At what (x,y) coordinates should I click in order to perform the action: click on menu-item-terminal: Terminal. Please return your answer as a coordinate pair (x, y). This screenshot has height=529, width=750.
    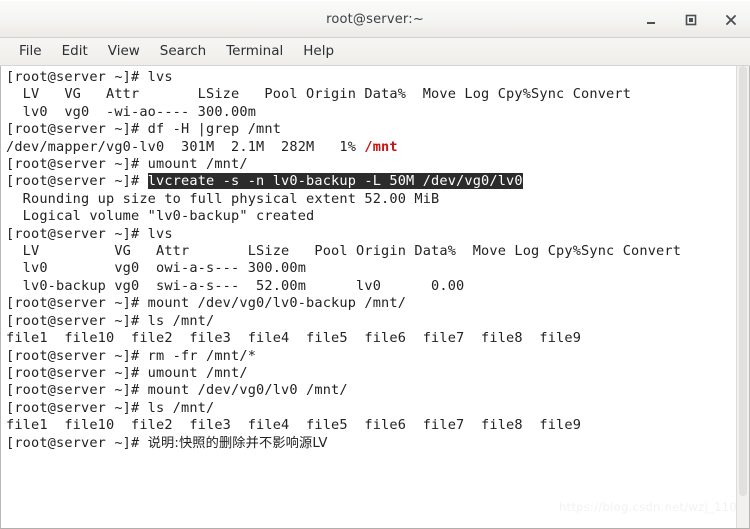
    Looking at the image, I should click on (254, 51).